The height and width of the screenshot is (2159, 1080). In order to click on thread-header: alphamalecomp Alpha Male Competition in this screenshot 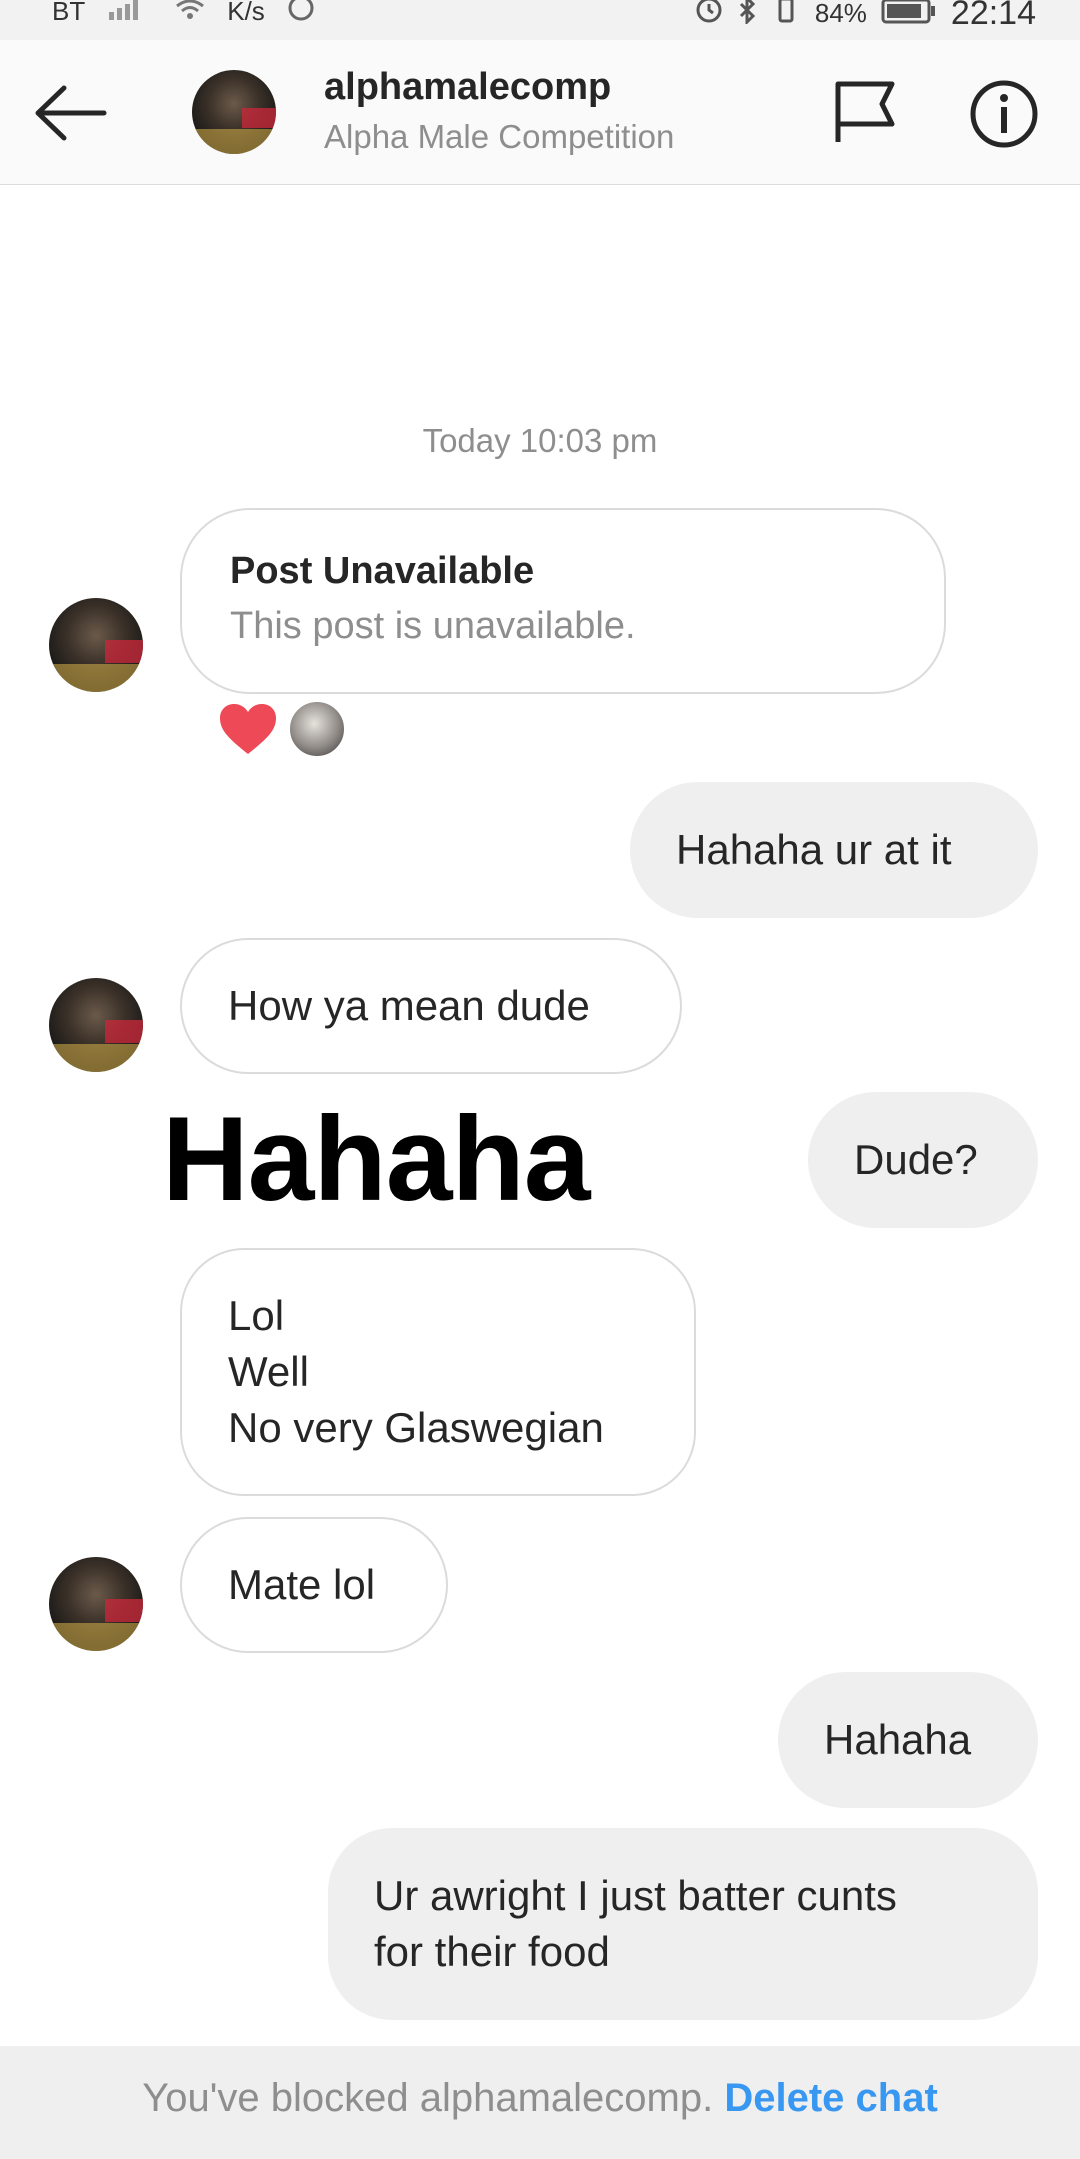, I will do `click(540, 112)`.